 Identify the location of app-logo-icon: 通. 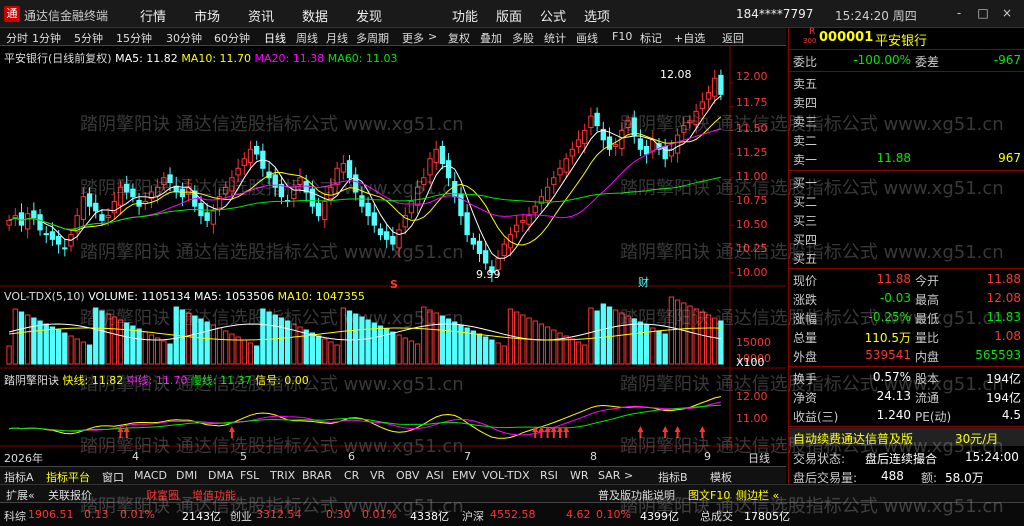
(12, 14).